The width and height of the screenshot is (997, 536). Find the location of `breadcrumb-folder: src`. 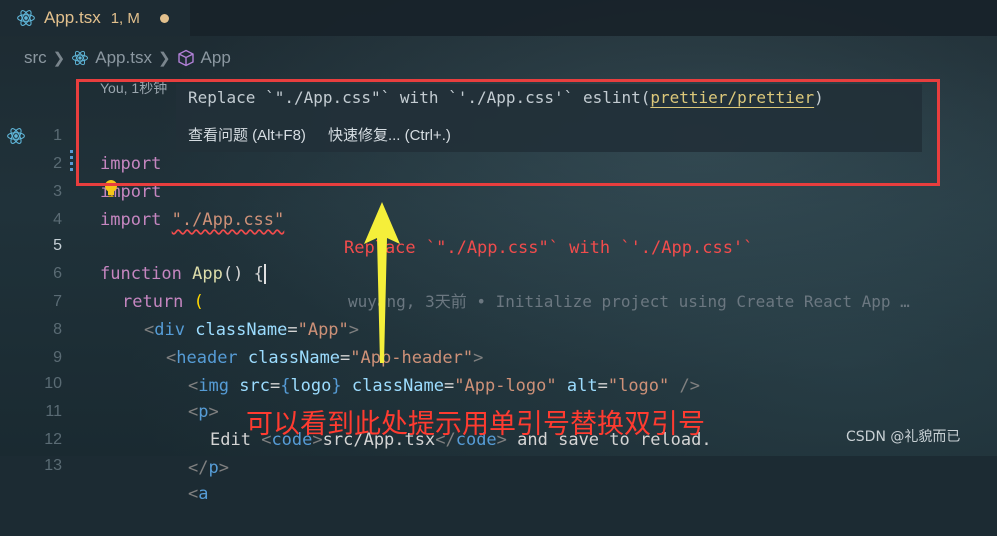

breadcrumb-folder: src is located at coordinates (35, 58).